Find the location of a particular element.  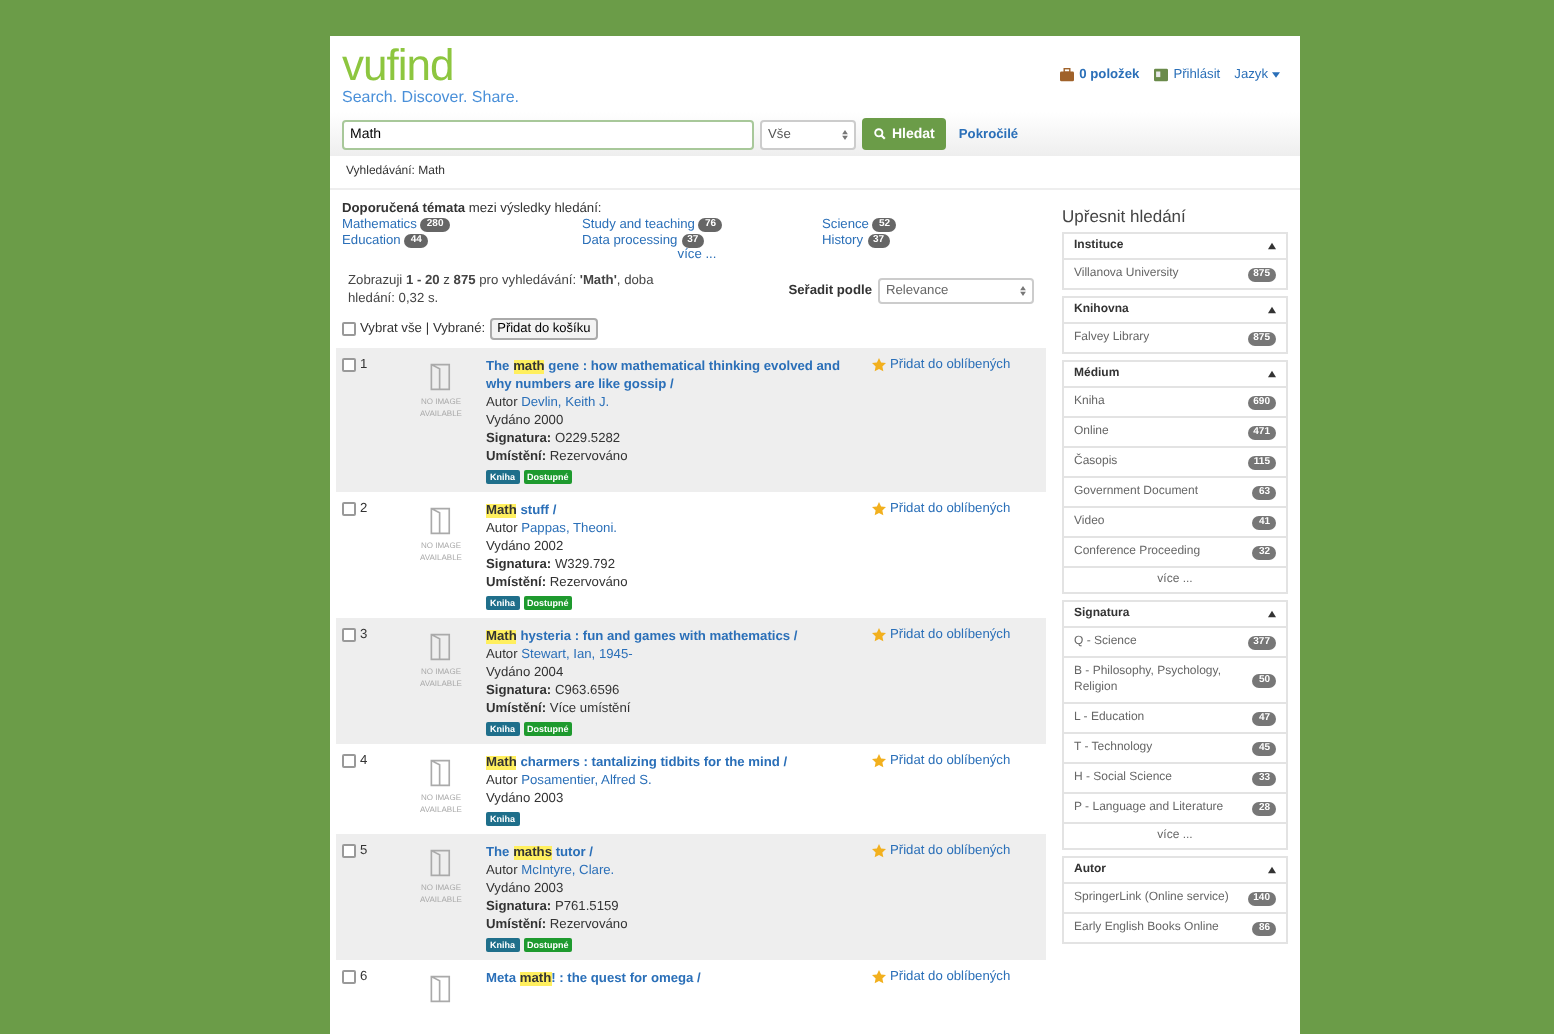

sidebar-title: Upřesnit hledání is located at coordinates (1125, 216).